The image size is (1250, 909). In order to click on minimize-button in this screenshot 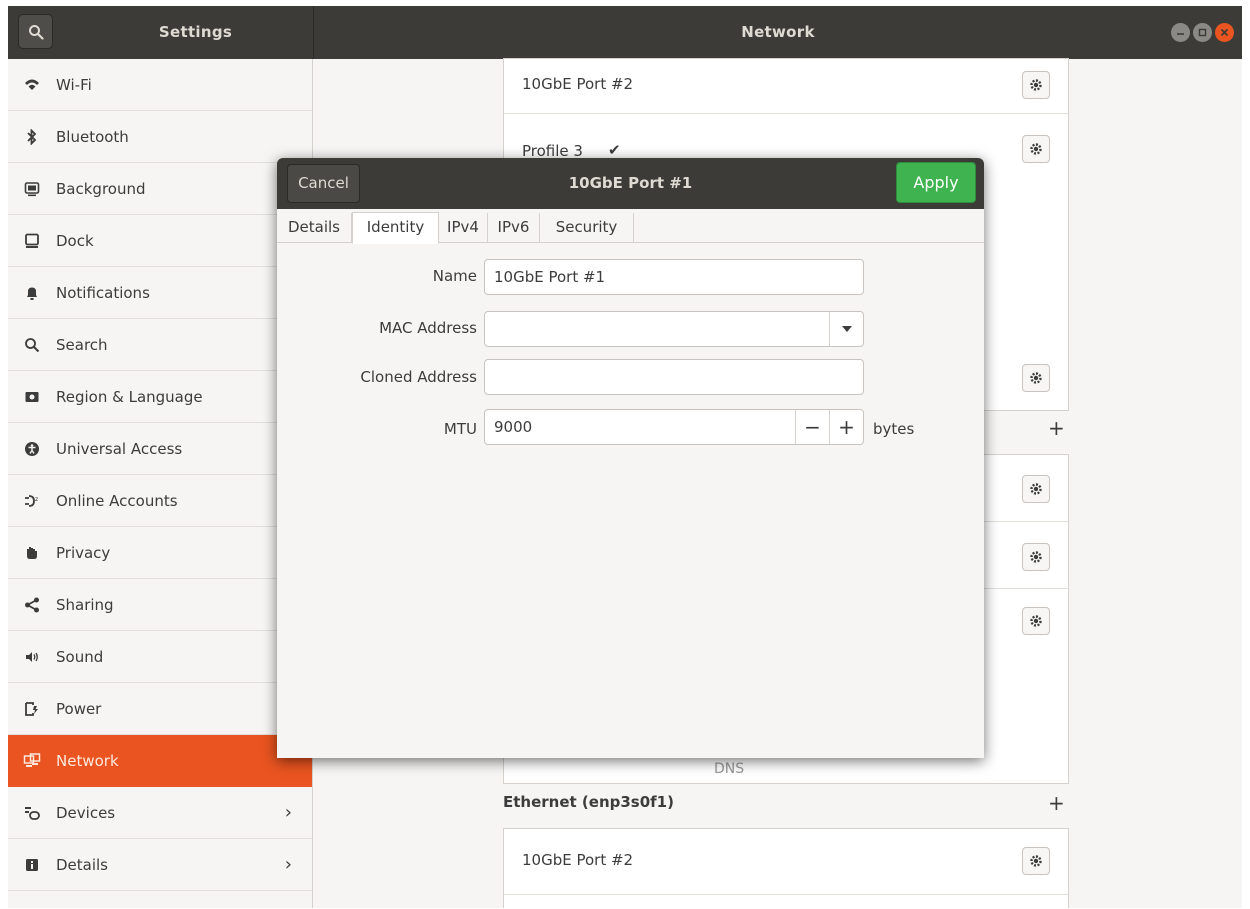, I will do `click(1180, 32)`.